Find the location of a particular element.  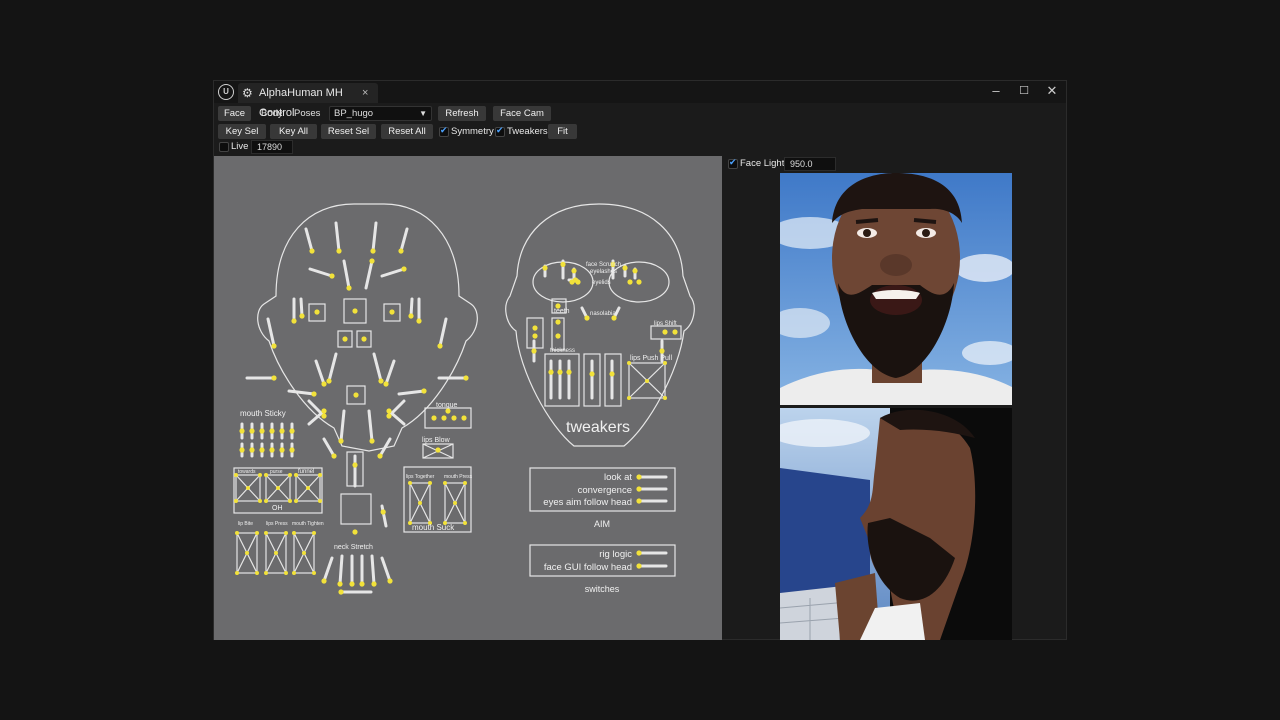

face-light-field: 950.0 is located at coordinates (810, 164).